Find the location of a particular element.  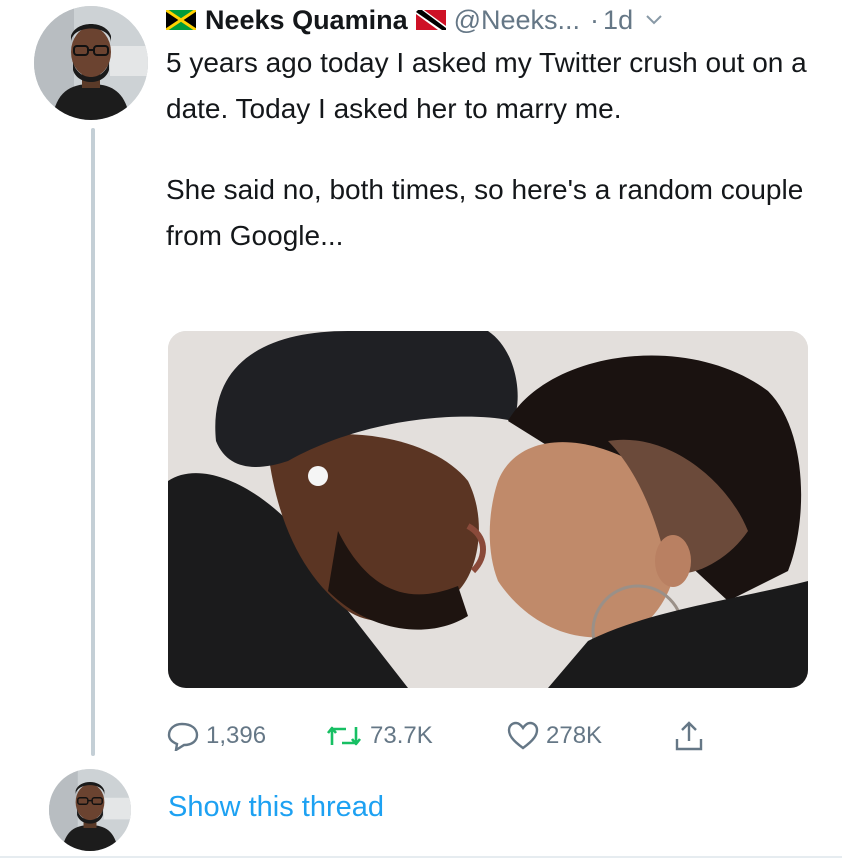

show-thread-link: Show this thread is located at coordinates (276, 807).